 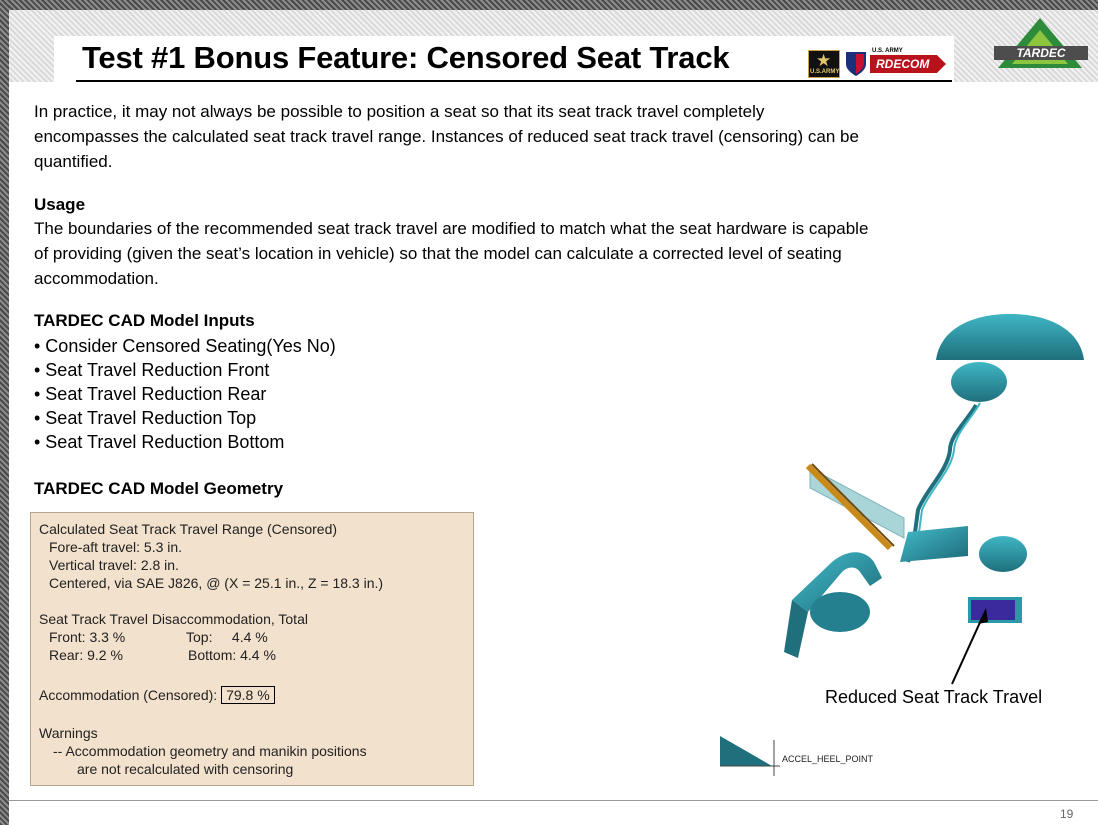 I want to click on army-logo-text: U.S.ARMY, so click(x=825, y=72).